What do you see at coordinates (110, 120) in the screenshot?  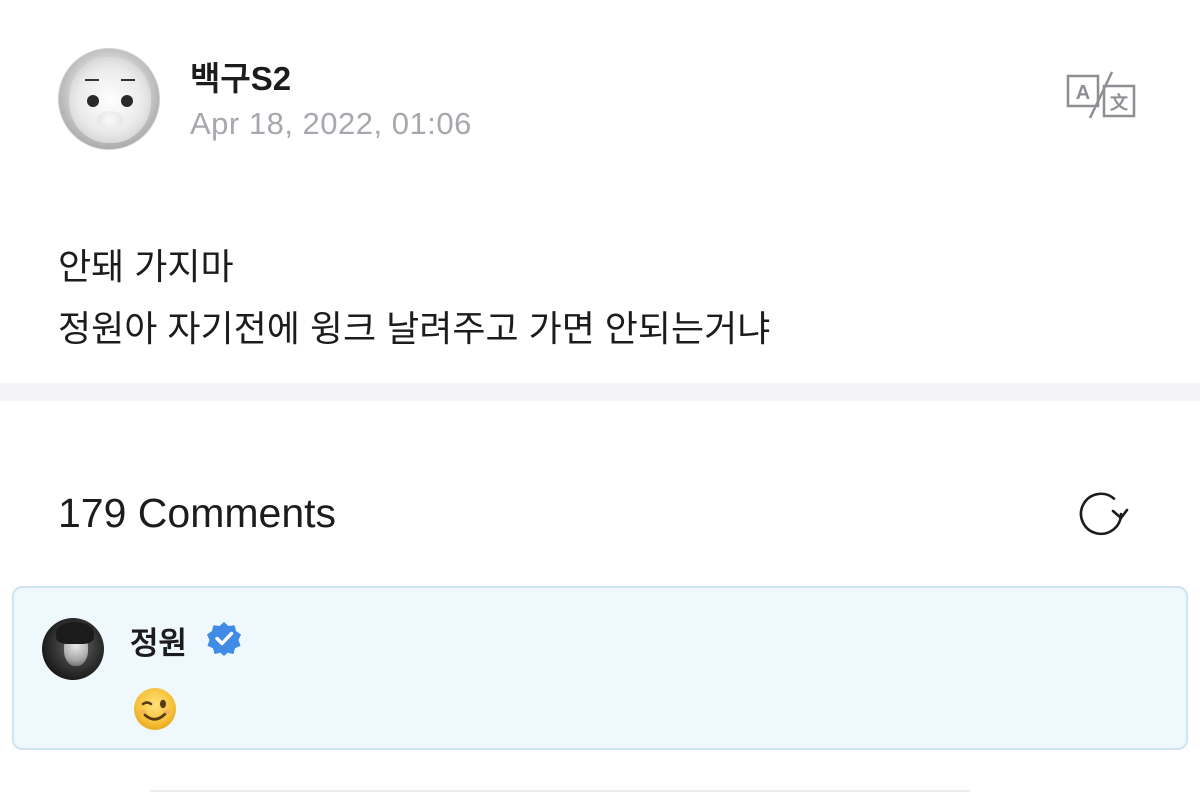 I see `avatar-snout` at bounding box center [110, 120].